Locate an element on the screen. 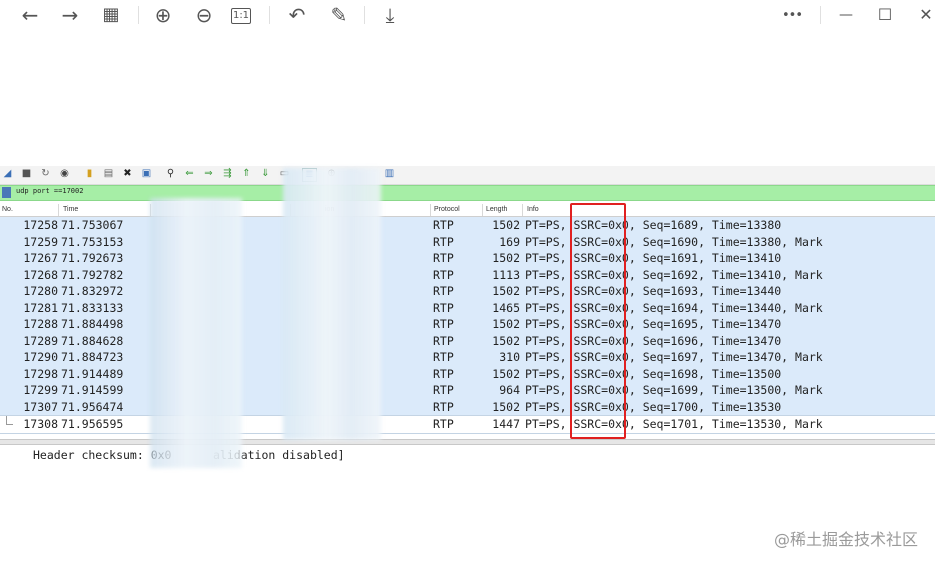 Image resolution: width=935 pixels, height=564 pixels. back-icon: ← is located at coordinates (30, 15).